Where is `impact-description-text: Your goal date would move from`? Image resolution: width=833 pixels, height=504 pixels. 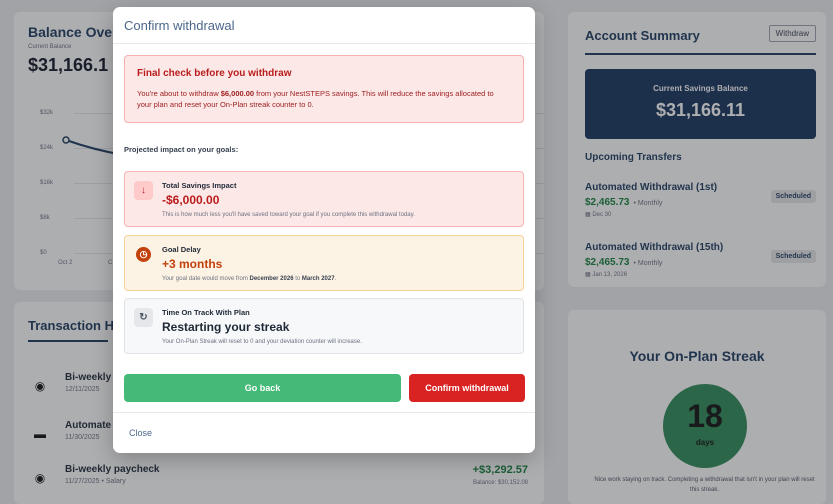
impact-description-text: Your goal date would move from is located at coordinates (206, 279).